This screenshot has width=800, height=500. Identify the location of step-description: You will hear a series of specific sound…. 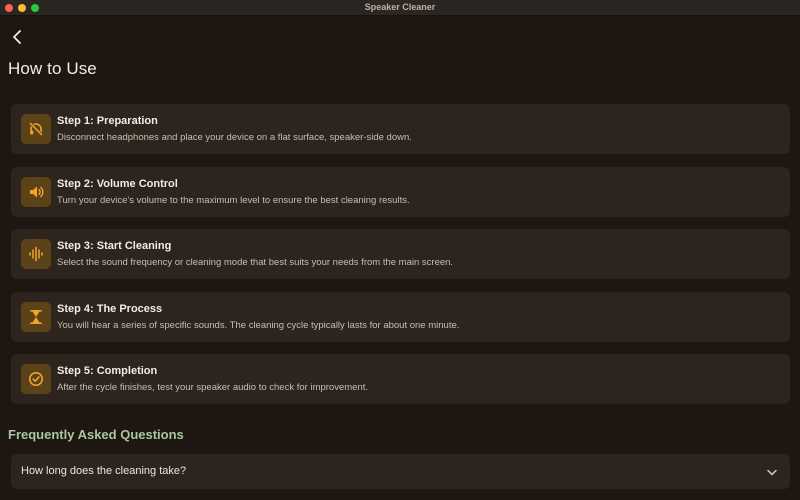
(258, 325).